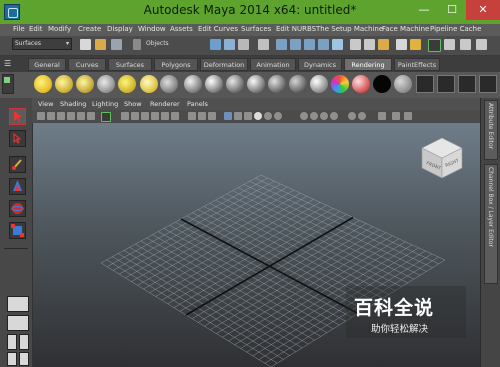  What do you see at coordinates (442, 158) in the screenshot?
I see `view-cube: FRONT RIGHT` at bounding box center [442, 158].